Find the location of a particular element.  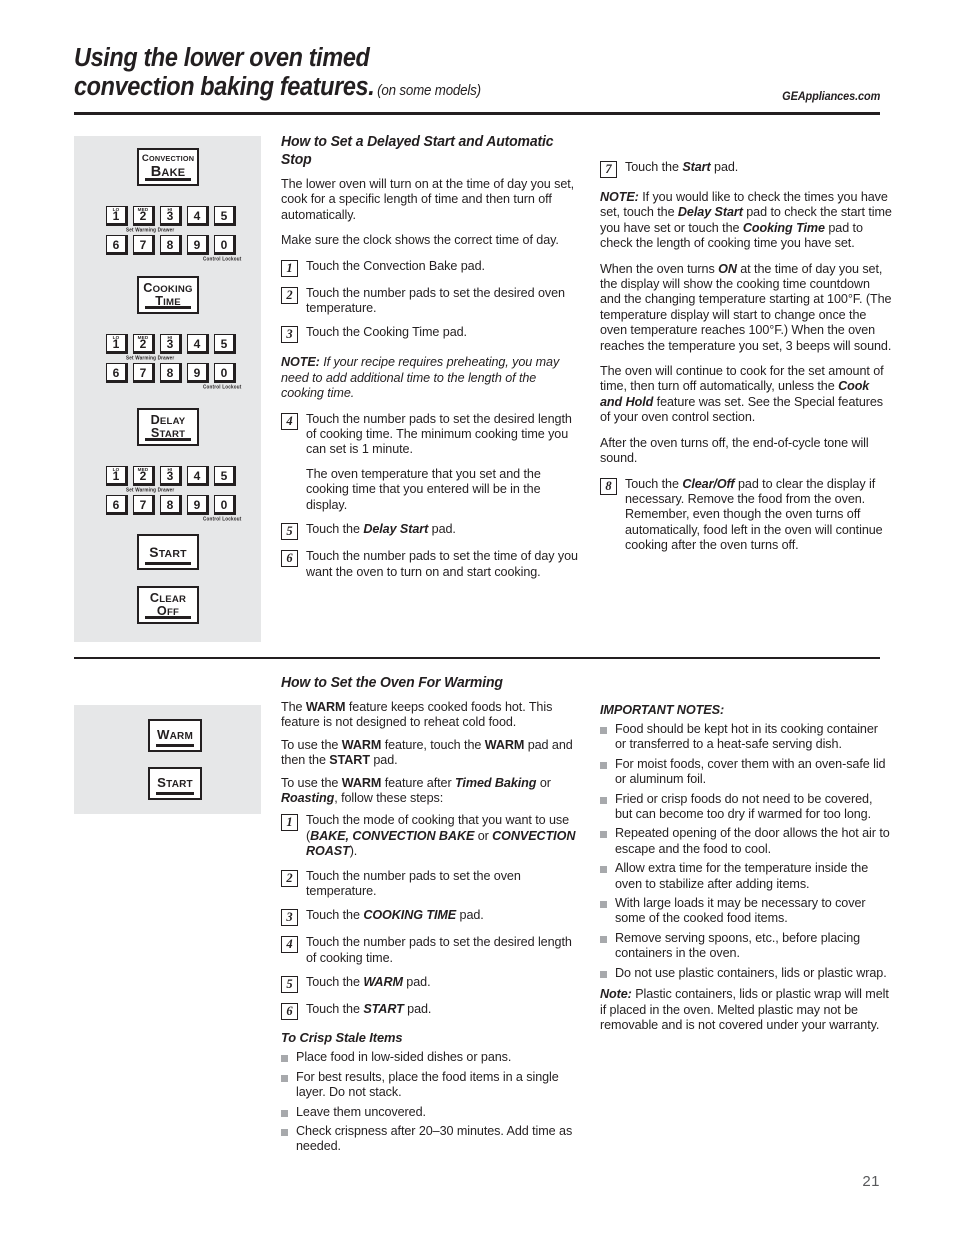

heading-important-notes: IMPORTANT NOTES: is located at coordinates (662, 710).